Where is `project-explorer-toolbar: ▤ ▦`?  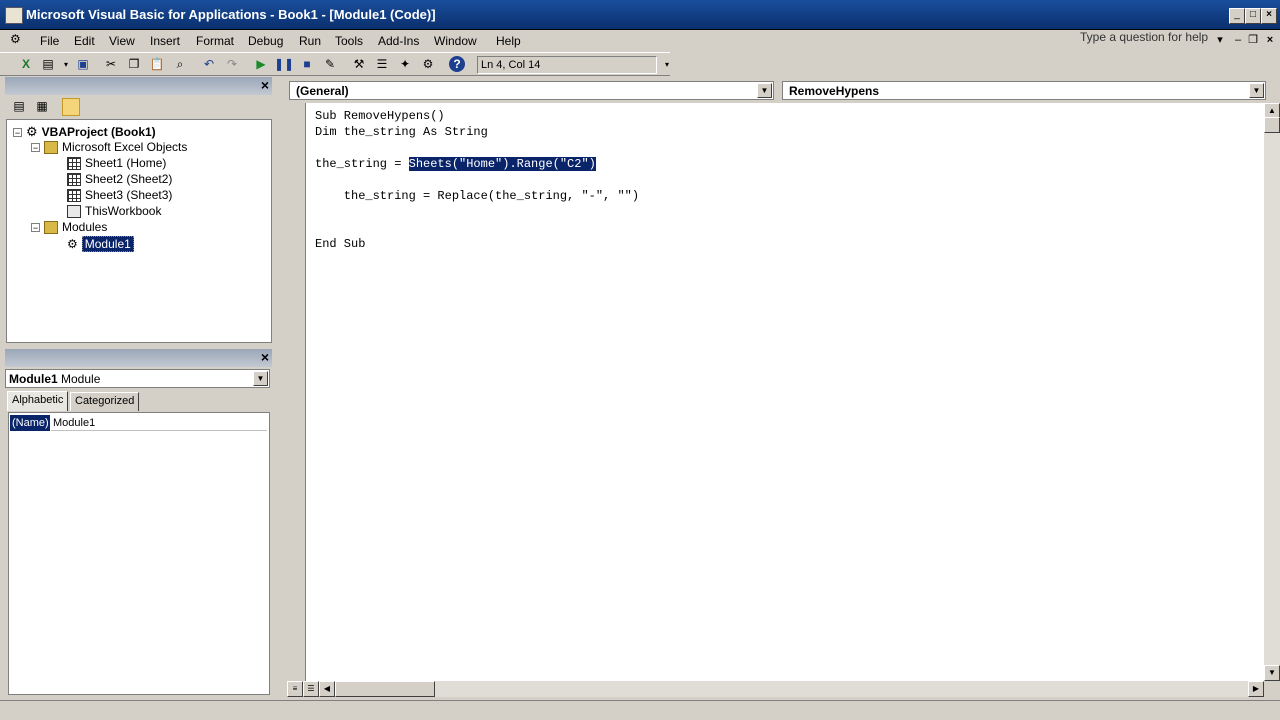 project-explorer-toolbar: ▤ ▦ is located at coordinates (138, 106).